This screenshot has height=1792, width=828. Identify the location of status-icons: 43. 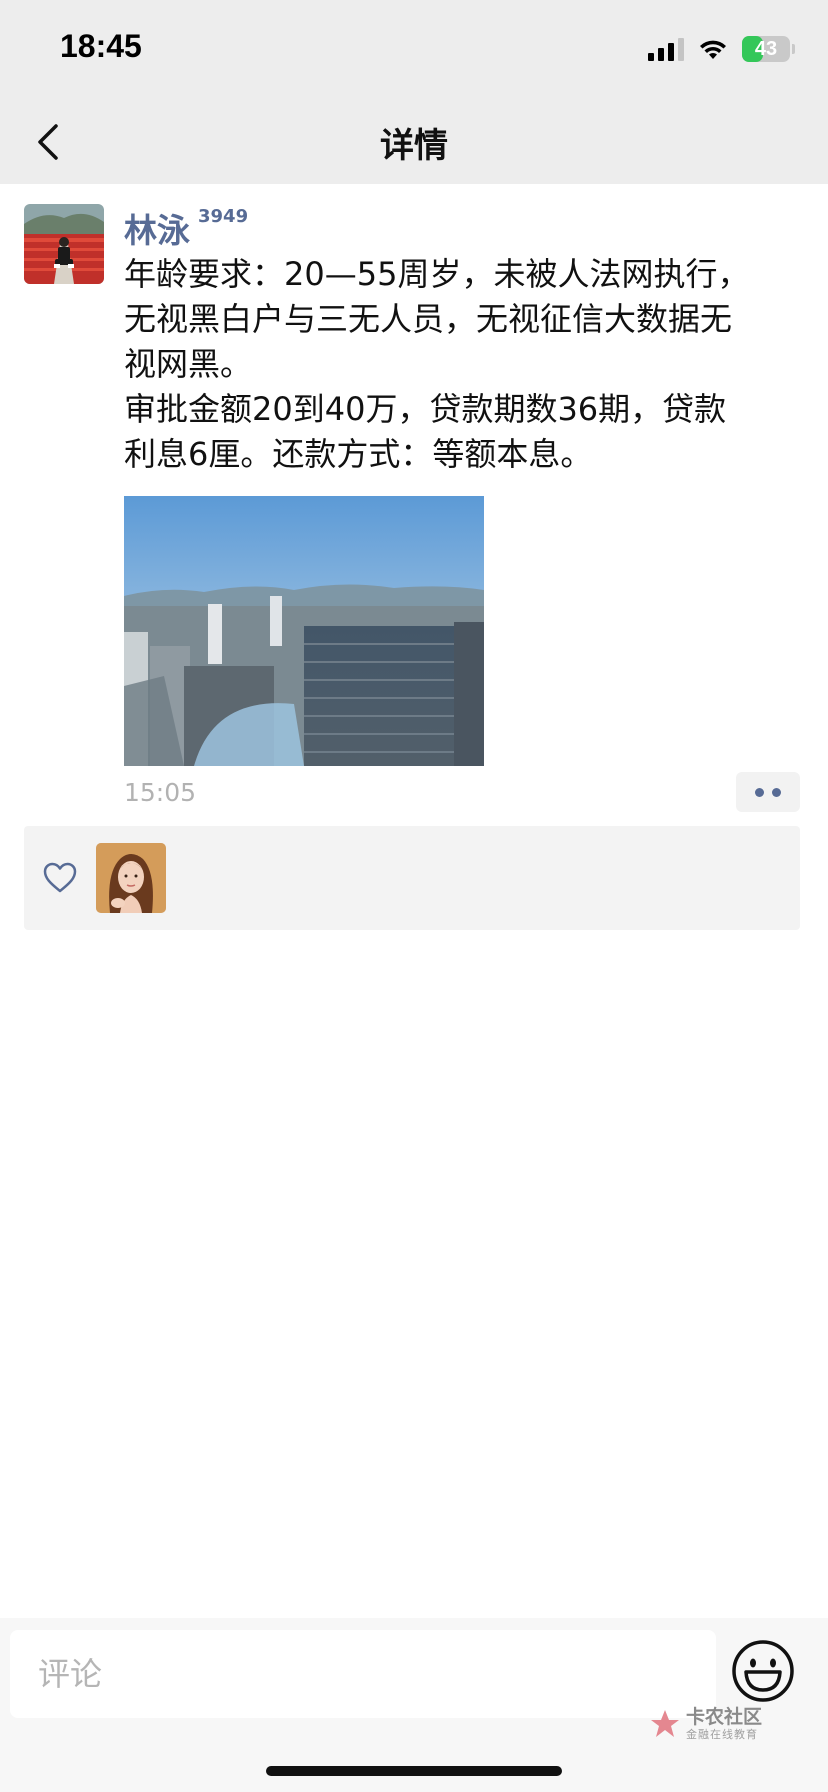
(721, 49).